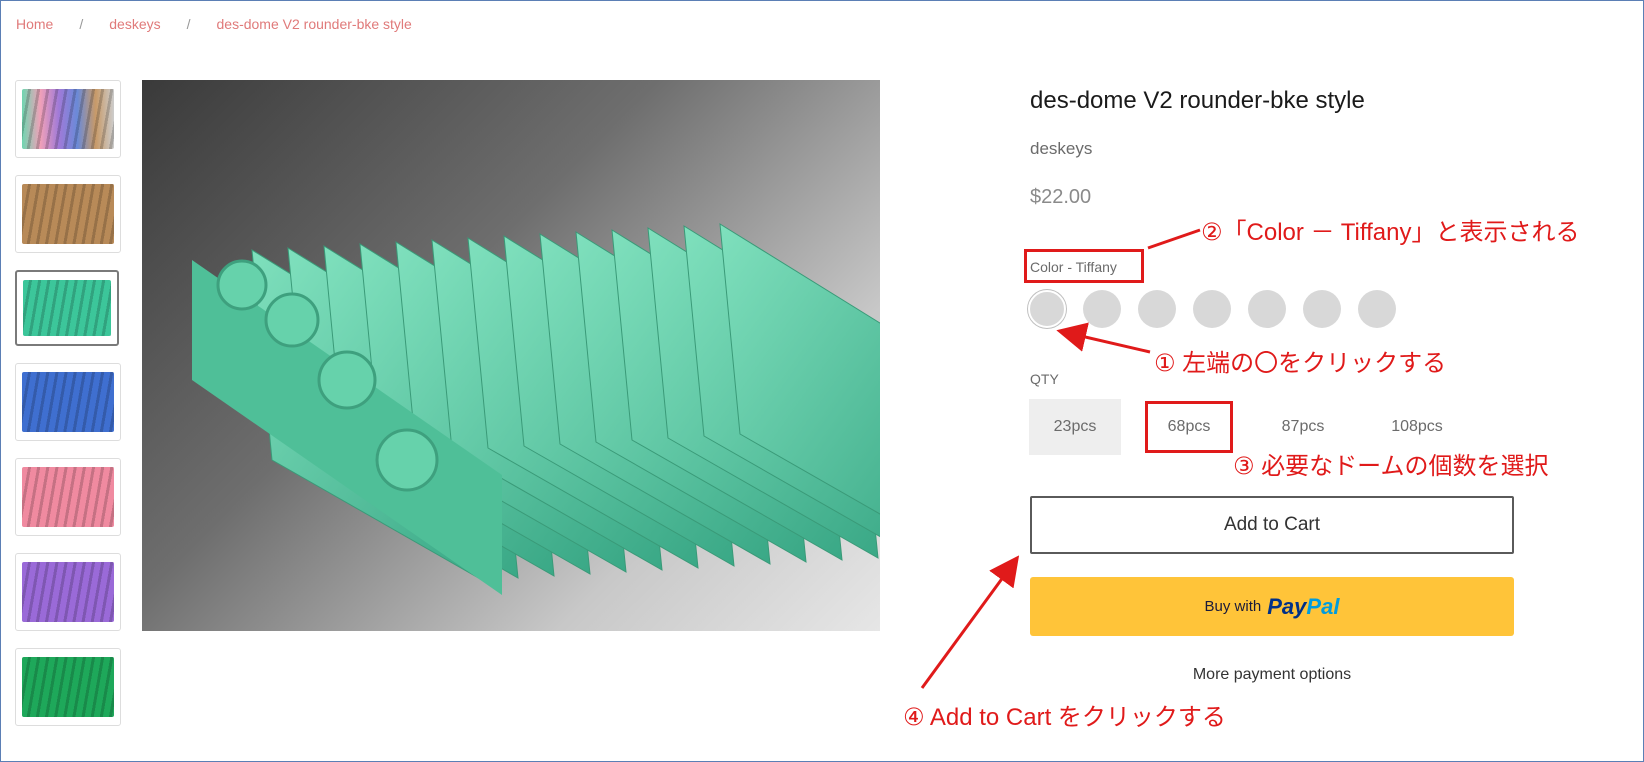 This screenshot has width=1644, height=762. What do you see at coordinates (1390, 232) in the screenshot?
I see `annotation-step-2: ②「Color － Tiffany」と表示される` at bounding box center [1390, 232].